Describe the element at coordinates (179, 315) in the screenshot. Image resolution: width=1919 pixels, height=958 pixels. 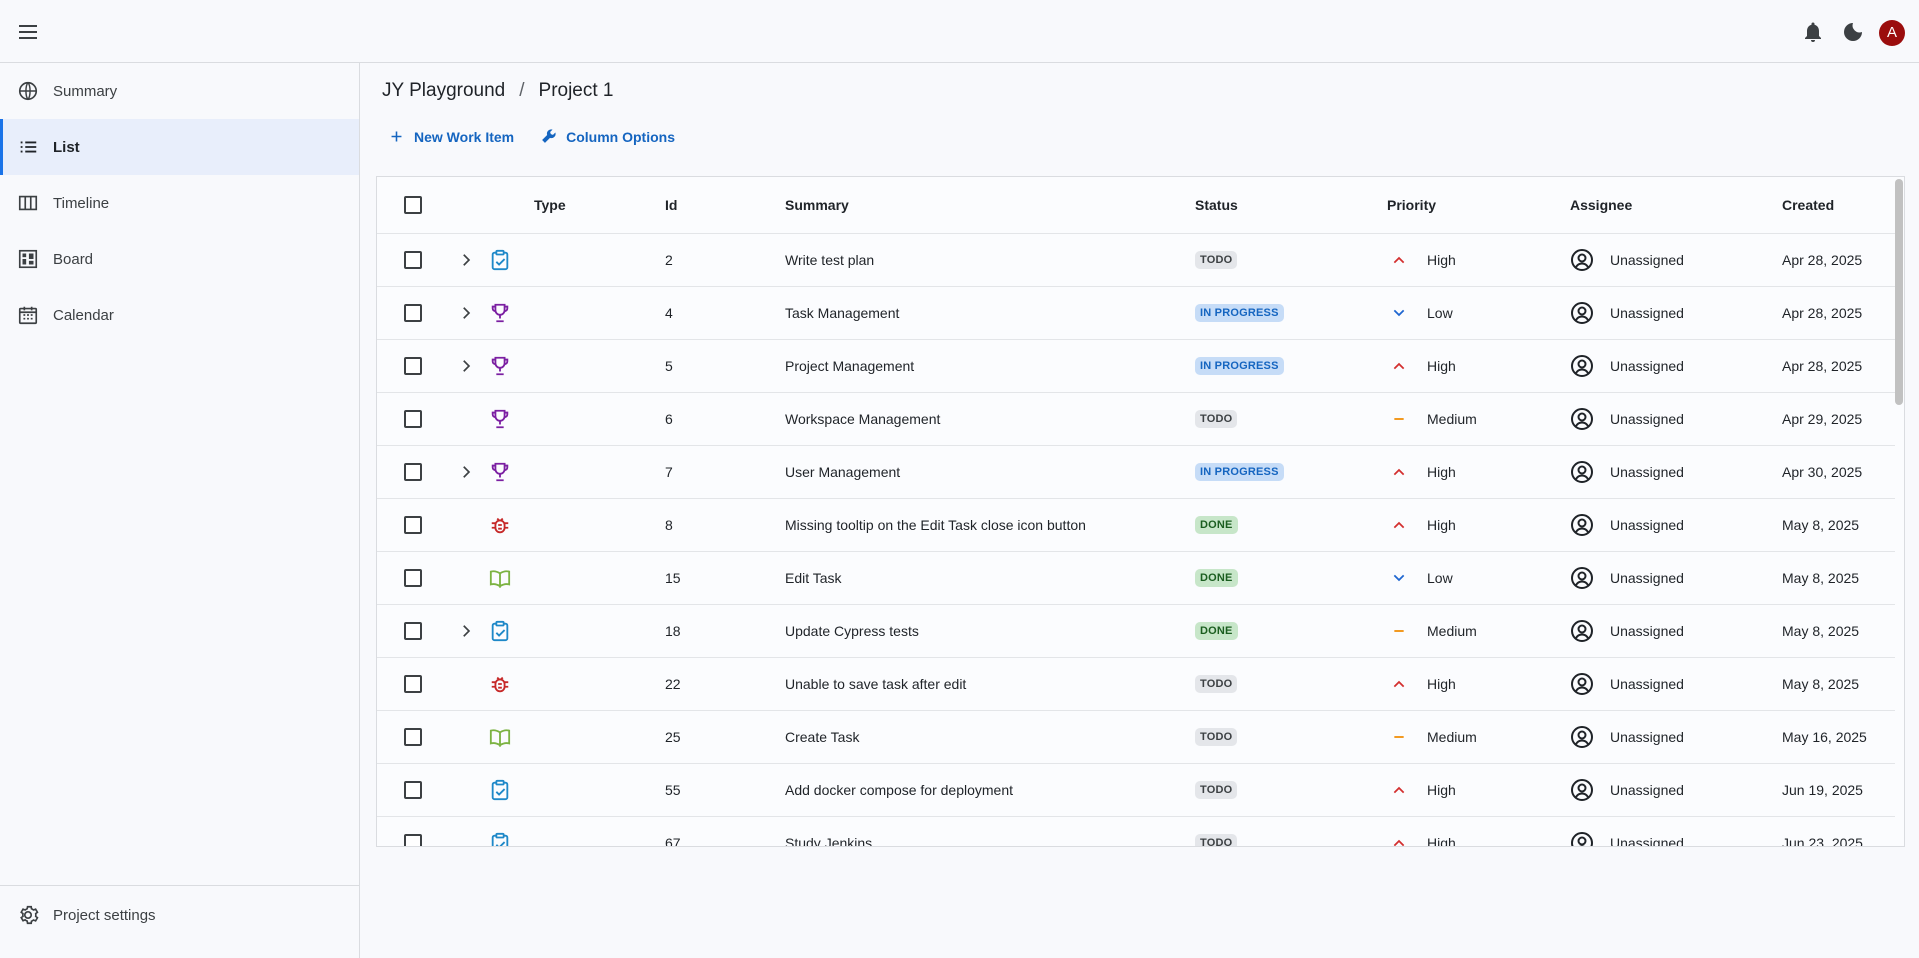
I see `sidebar-item-calendar: Calendar` at that location.